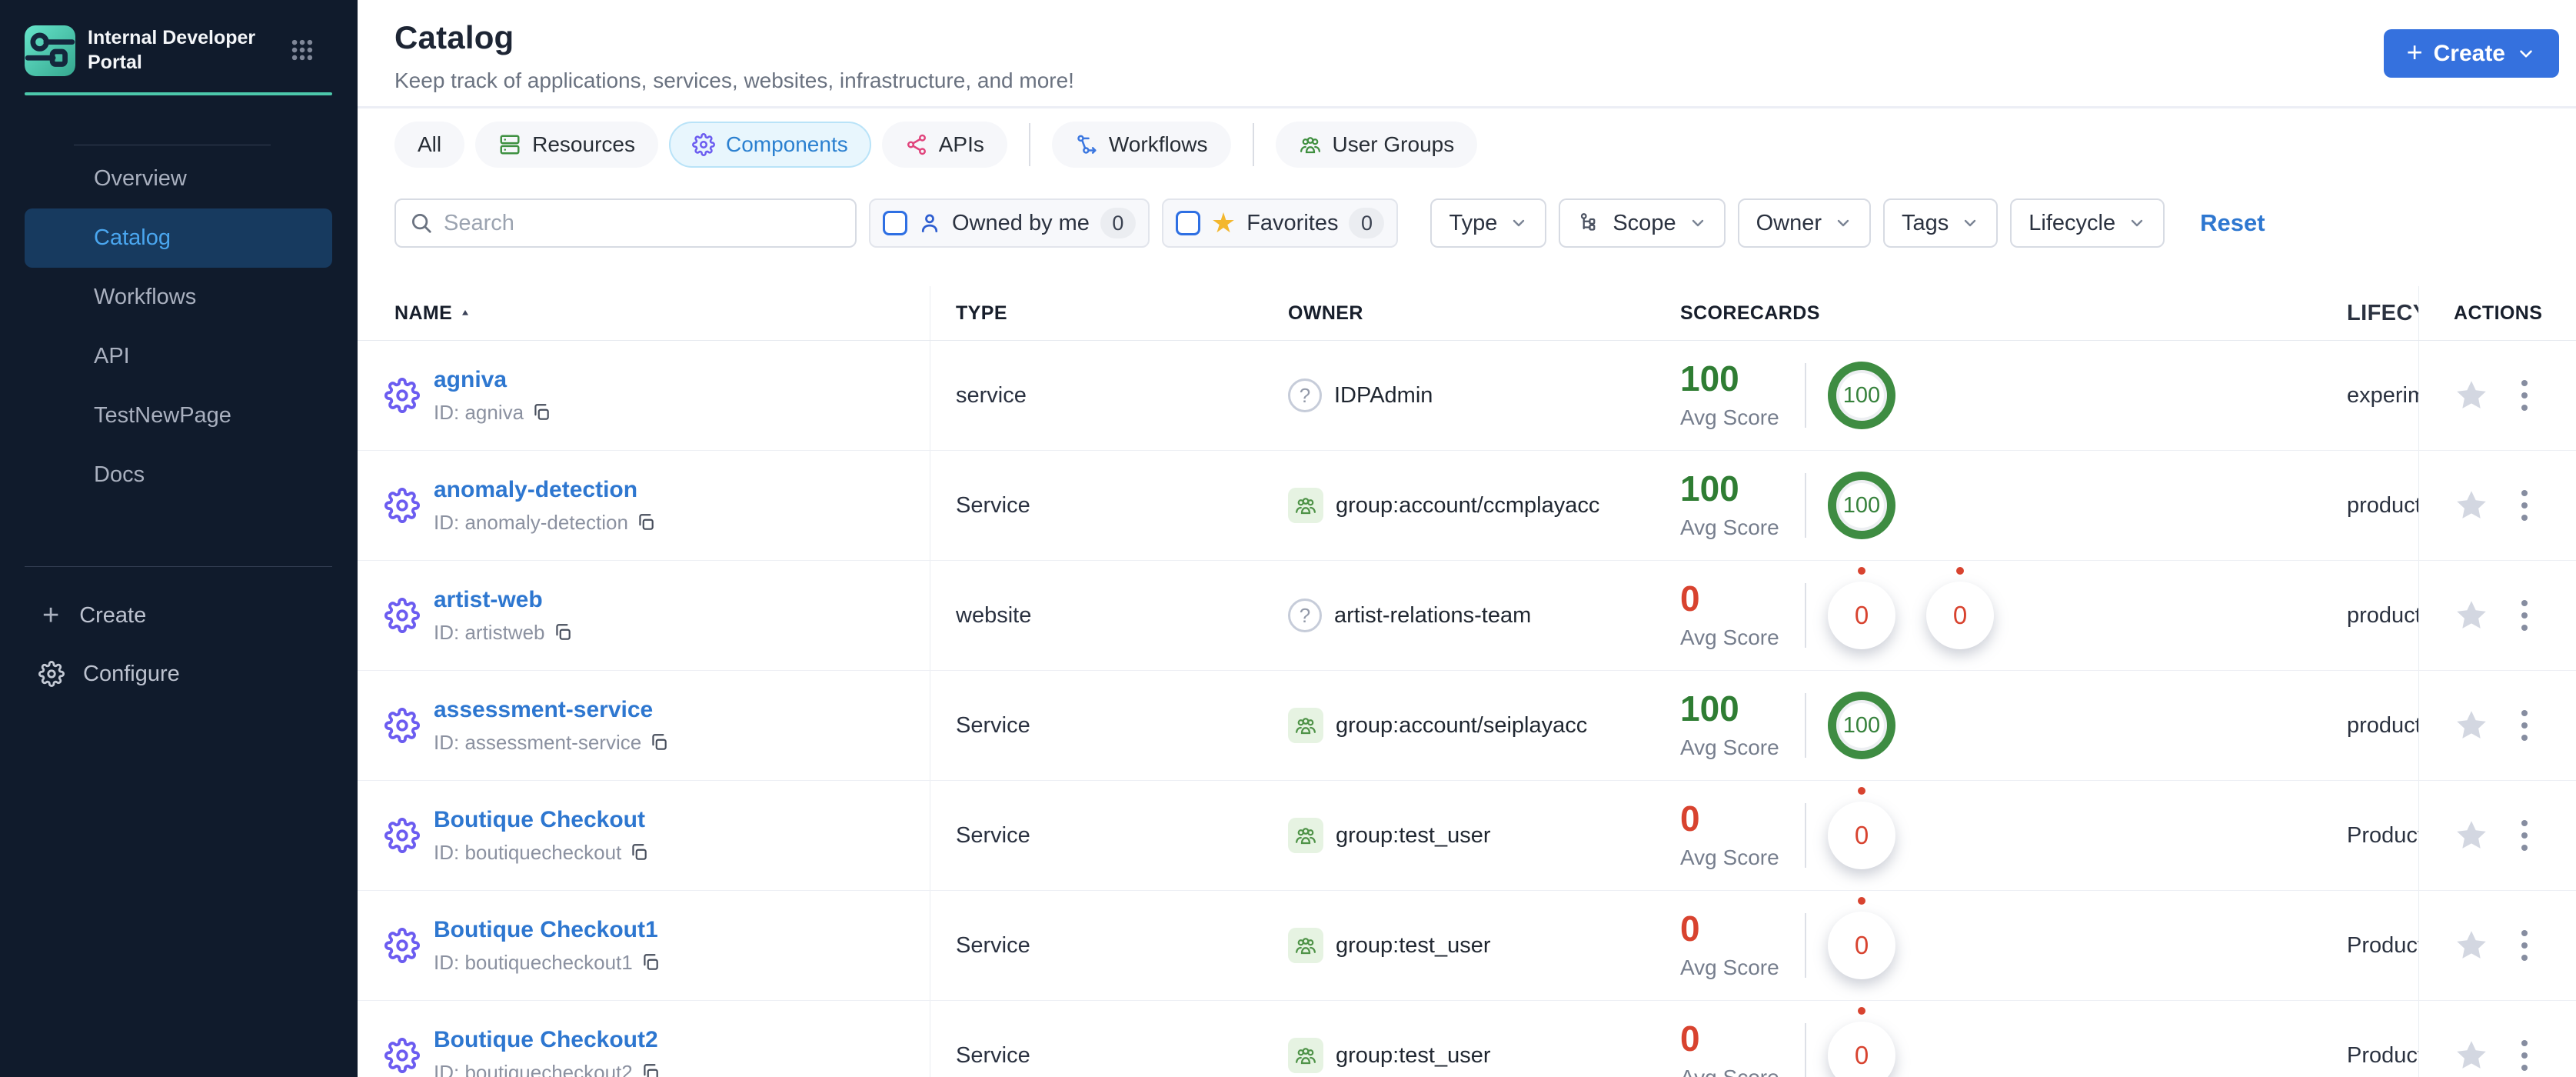 This screenshot has height=1077, width=2576. What do you see at coordinates (1805, 505) in the screenshot?
I see `score-divider` at bounding box center [1805, 505].